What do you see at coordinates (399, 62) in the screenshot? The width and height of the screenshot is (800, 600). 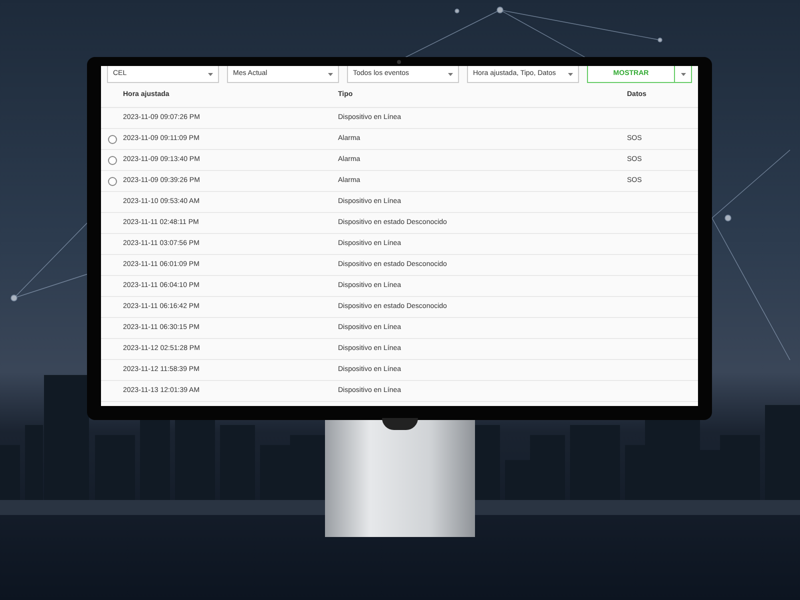 I see `camera-icon` at bounding box center [399, 62].